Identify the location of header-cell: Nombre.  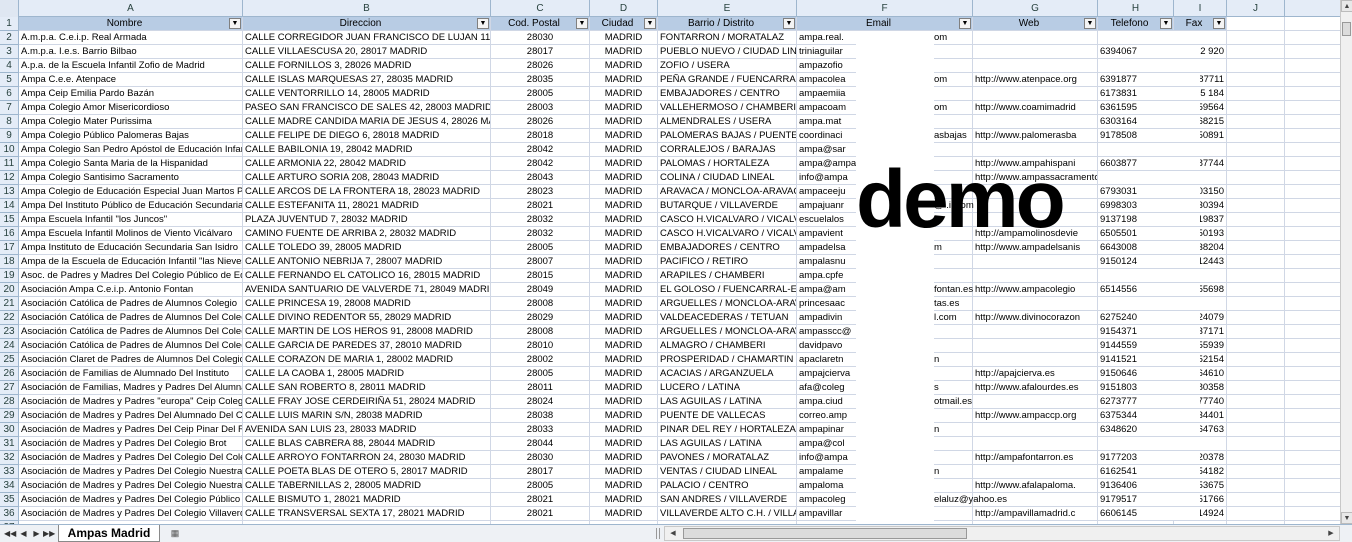
(131, 23).